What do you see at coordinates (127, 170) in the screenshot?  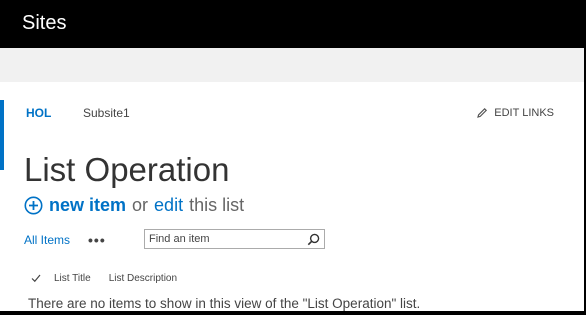 I see `page-title: List Operation` at bounding box center [127, 170].